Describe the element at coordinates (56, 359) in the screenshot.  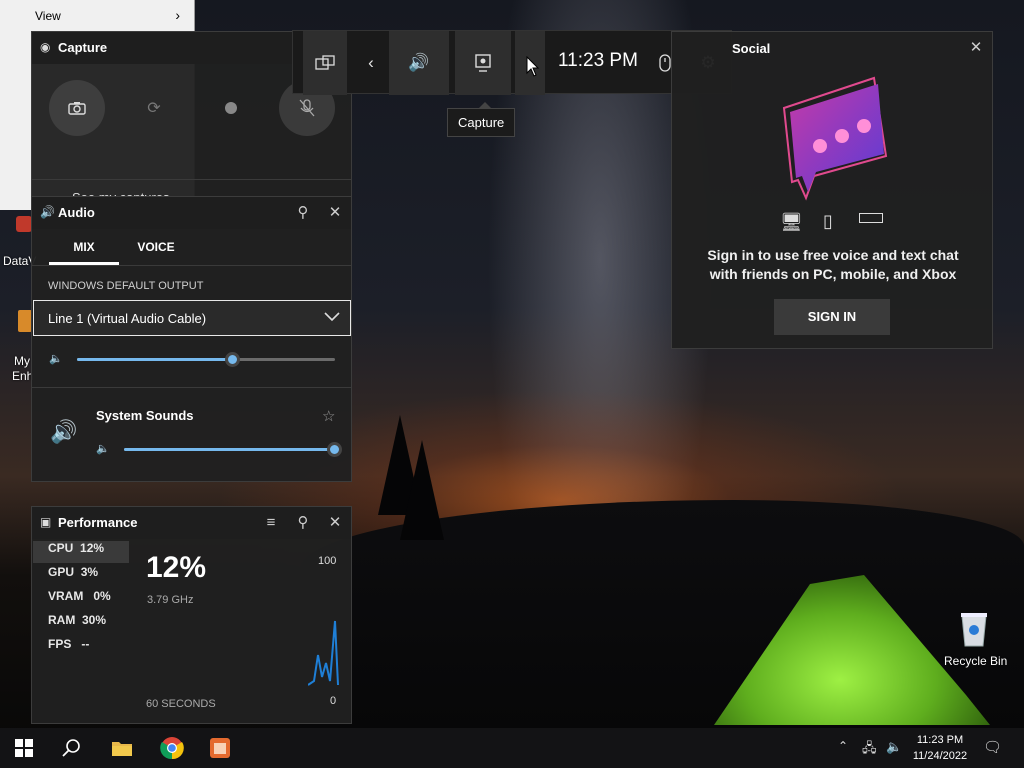
I see `volume-icon: 🔈` at that location.